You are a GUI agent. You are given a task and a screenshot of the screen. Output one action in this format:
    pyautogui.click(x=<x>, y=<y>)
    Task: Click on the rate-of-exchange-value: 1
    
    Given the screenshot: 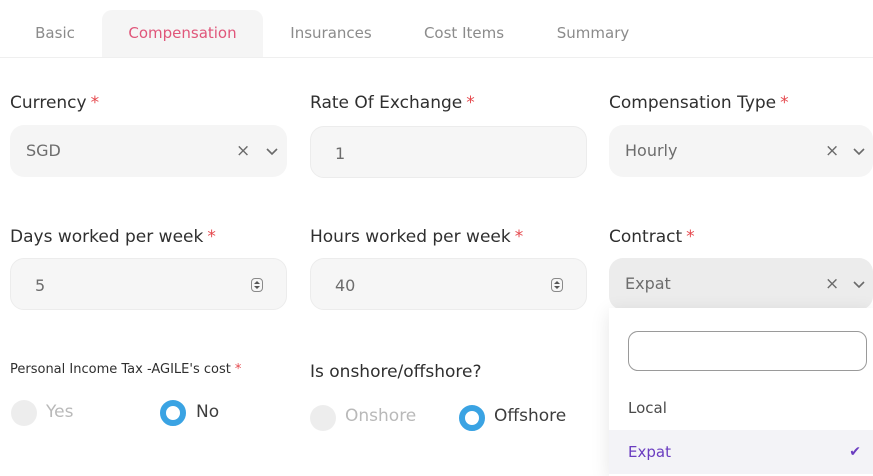 What is the action you would take?
    pyautogui.click(x=340, y=153)
    